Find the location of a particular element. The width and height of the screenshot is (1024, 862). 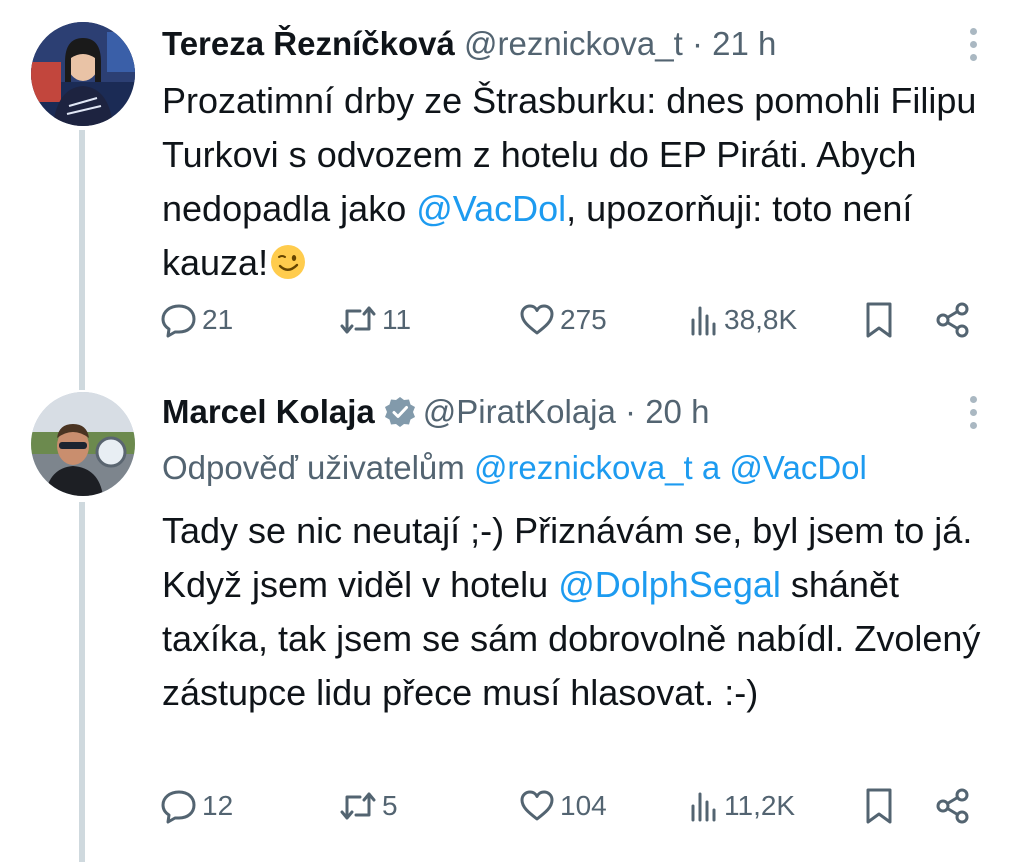

views-button: 11,2K is located at coordinates (741, 806).